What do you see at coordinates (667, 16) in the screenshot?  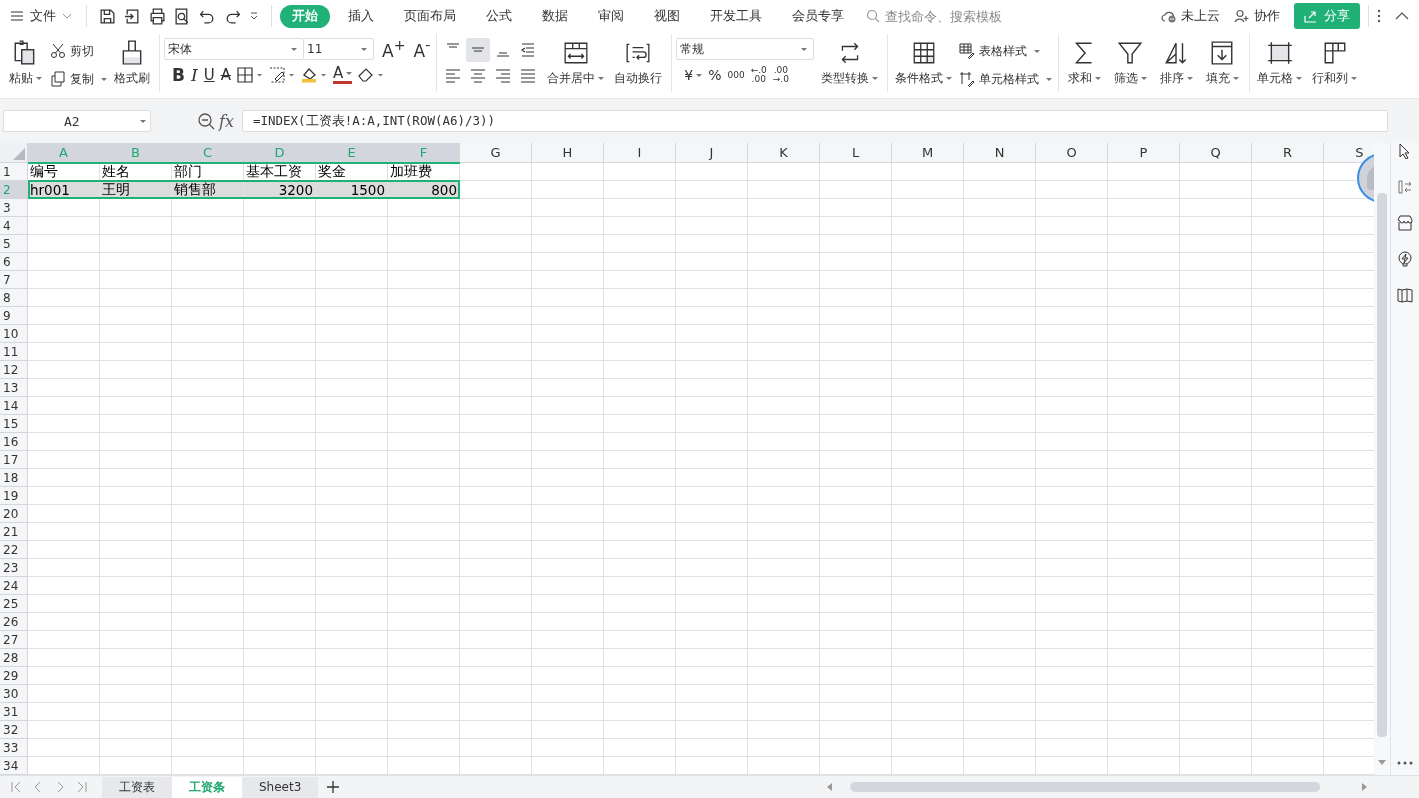 I see `ribbon-tab: 视图` at bounding box center [667, 16].